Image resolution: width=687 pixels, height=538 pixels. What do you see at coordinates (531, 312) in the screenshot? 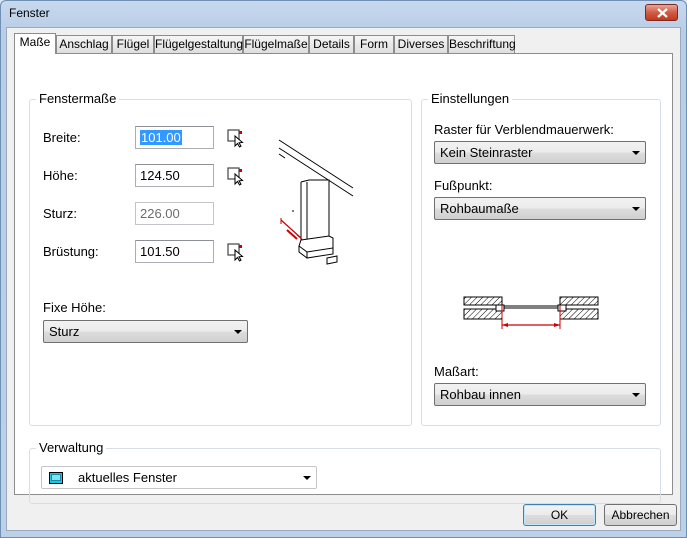
I see `window-plan-diagram` at bounding box center [531, 312].